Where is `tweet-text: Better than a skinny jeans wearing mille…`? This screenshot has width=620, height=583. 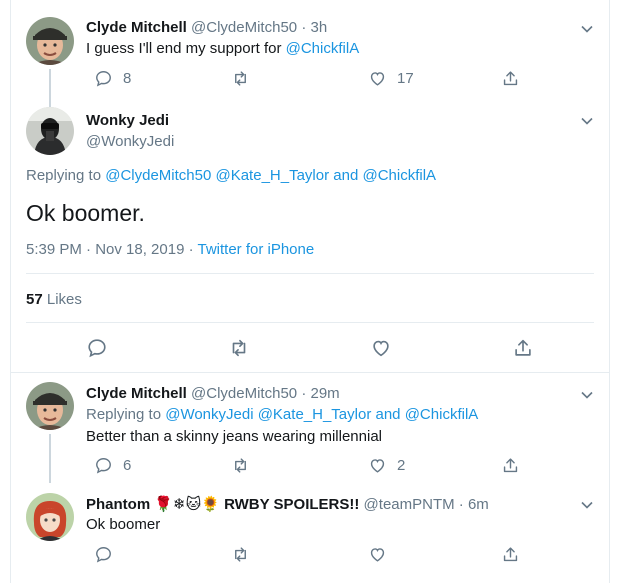
tweet-text: Better than a skinny jeans wearing mille… is located at coordinates (234, 436).